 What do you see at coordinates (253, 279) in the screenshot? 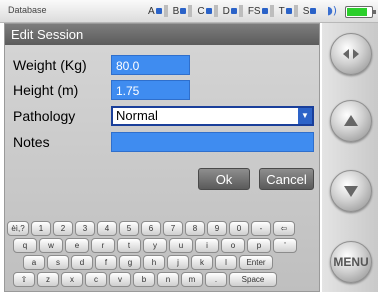
I see `key-space: Space` at bounding box center [253, 279].